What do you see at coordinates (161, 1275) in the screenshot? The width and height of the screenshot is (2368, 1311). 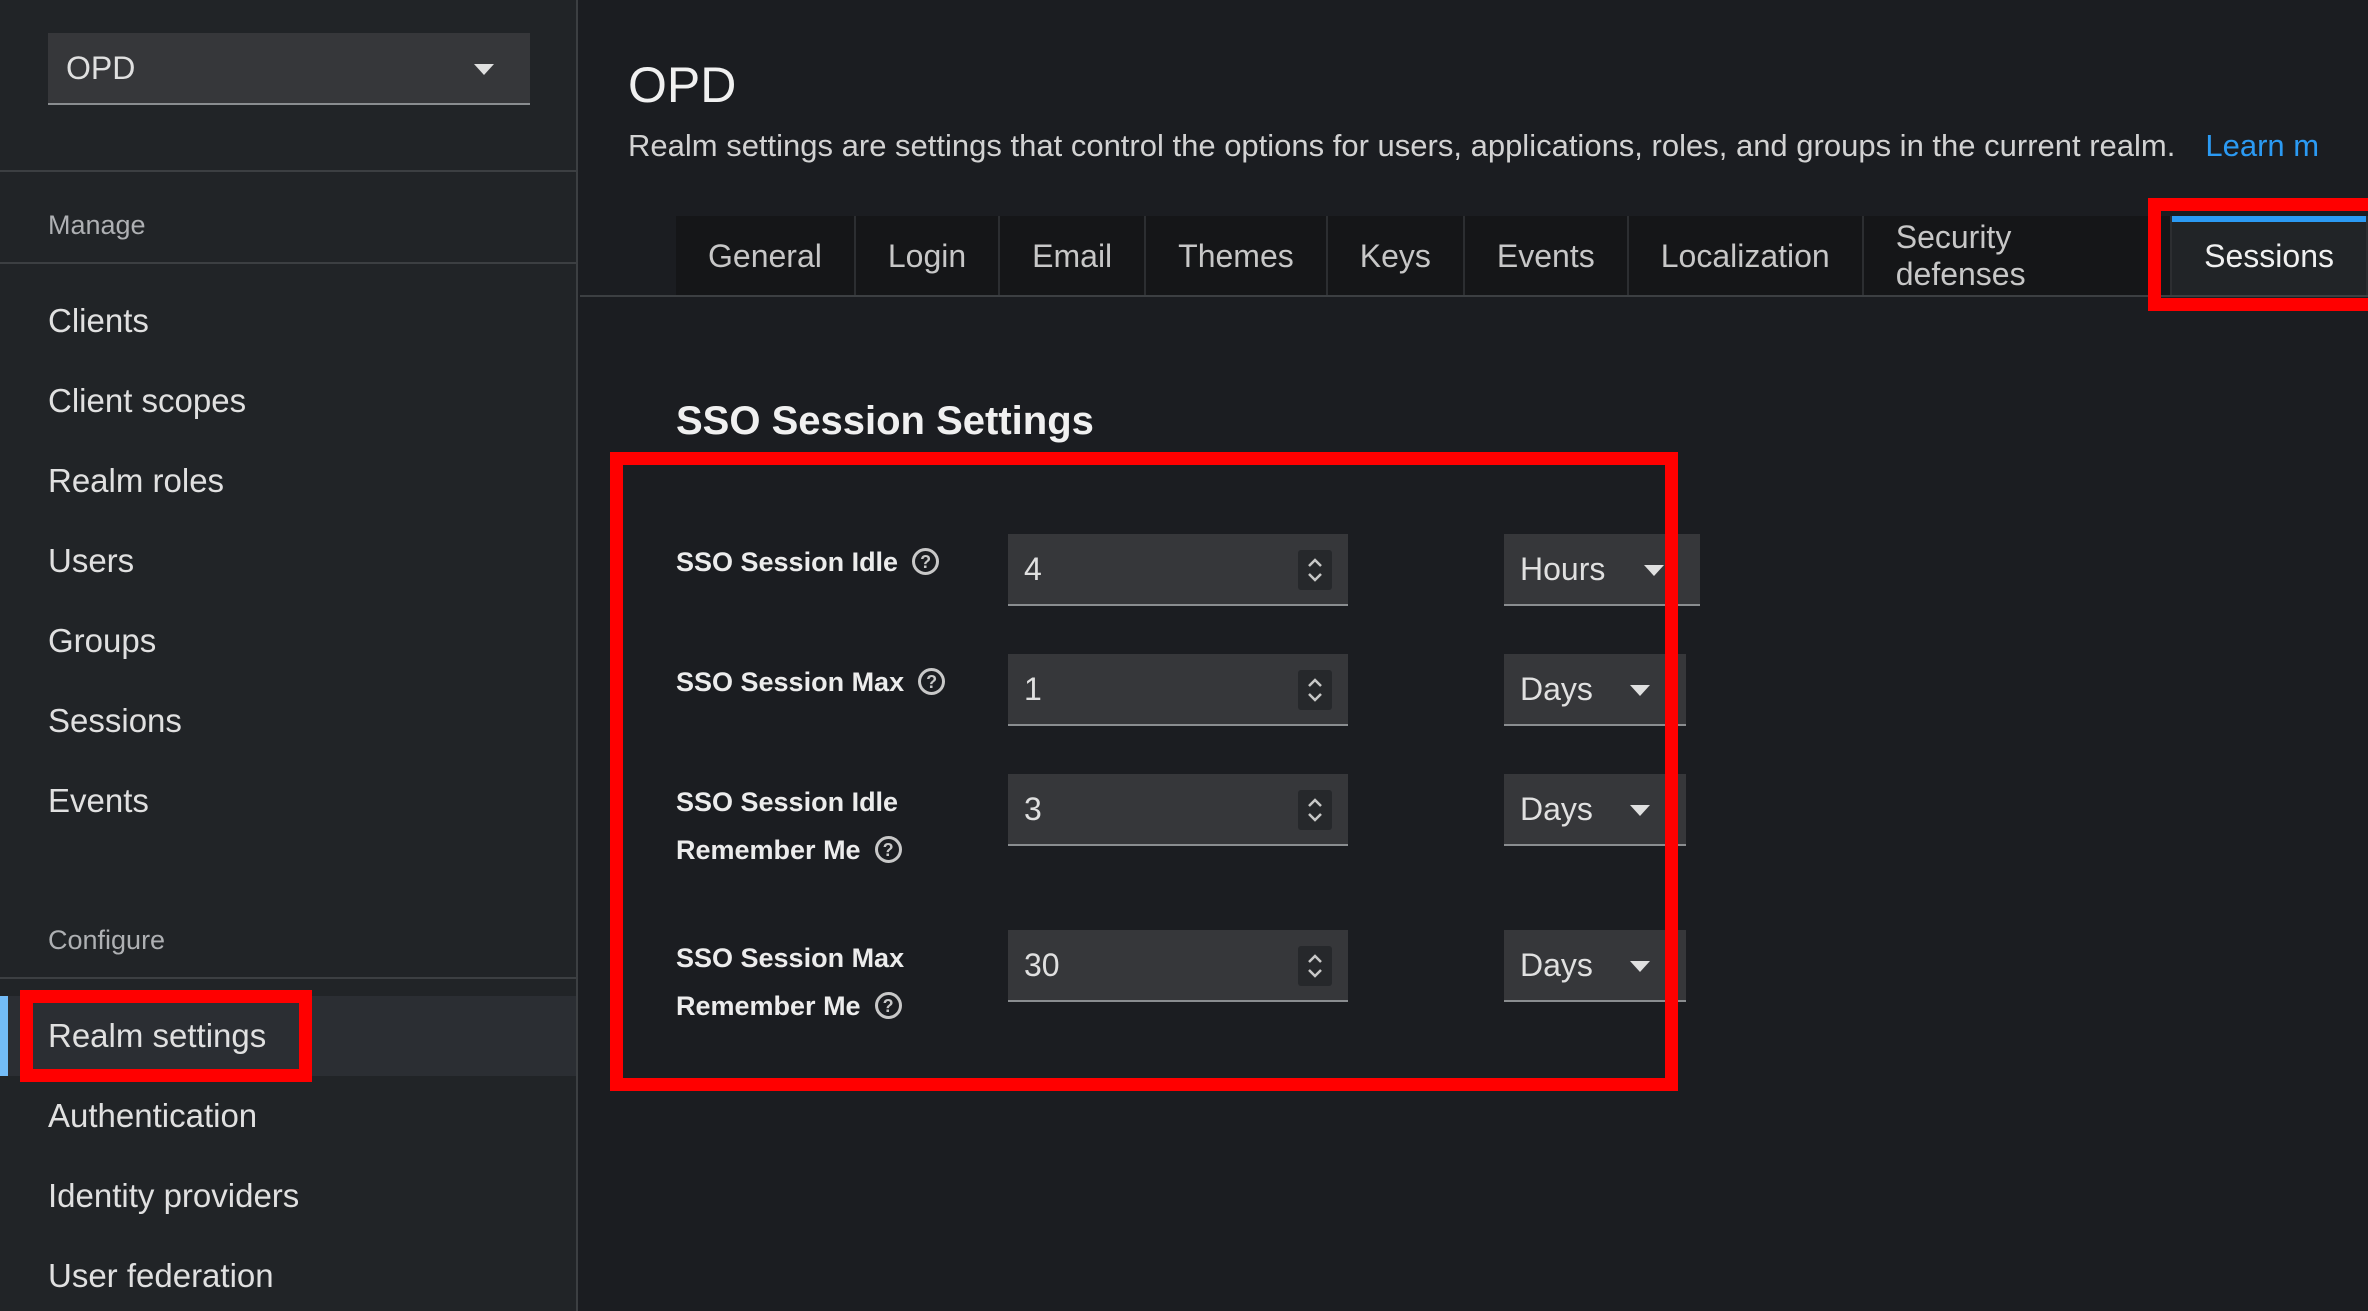 I see `sidebar-item-label: User federation` at bounding box center [161, 1275].